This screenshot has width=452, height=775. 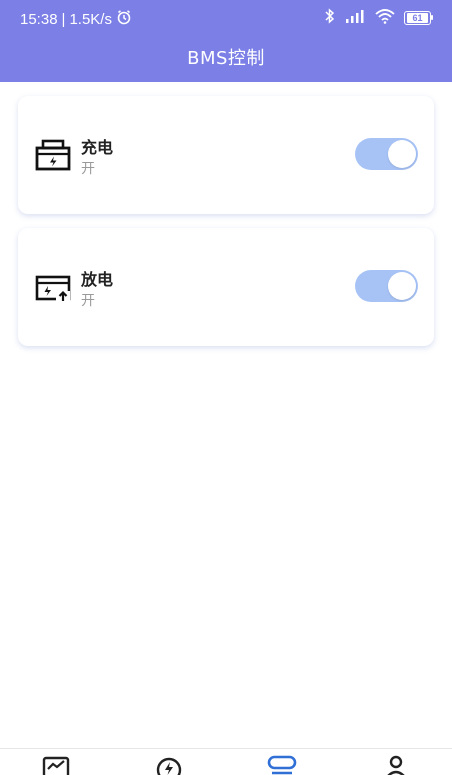 What do you see at coordinates (88, 301) in the screenshot?
I see `discharge-state: 开` at bounding box center [88, 301].